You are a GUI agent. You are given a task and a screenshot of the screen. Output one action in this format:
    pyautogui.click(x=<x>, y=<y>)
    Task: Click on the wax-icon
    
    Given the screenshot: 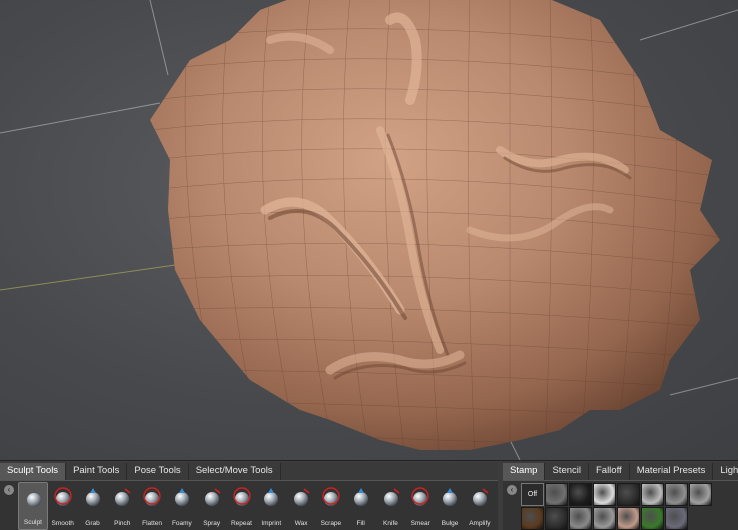 What is the action you would take?
    pyautogui.click(x=302, y=497)
    